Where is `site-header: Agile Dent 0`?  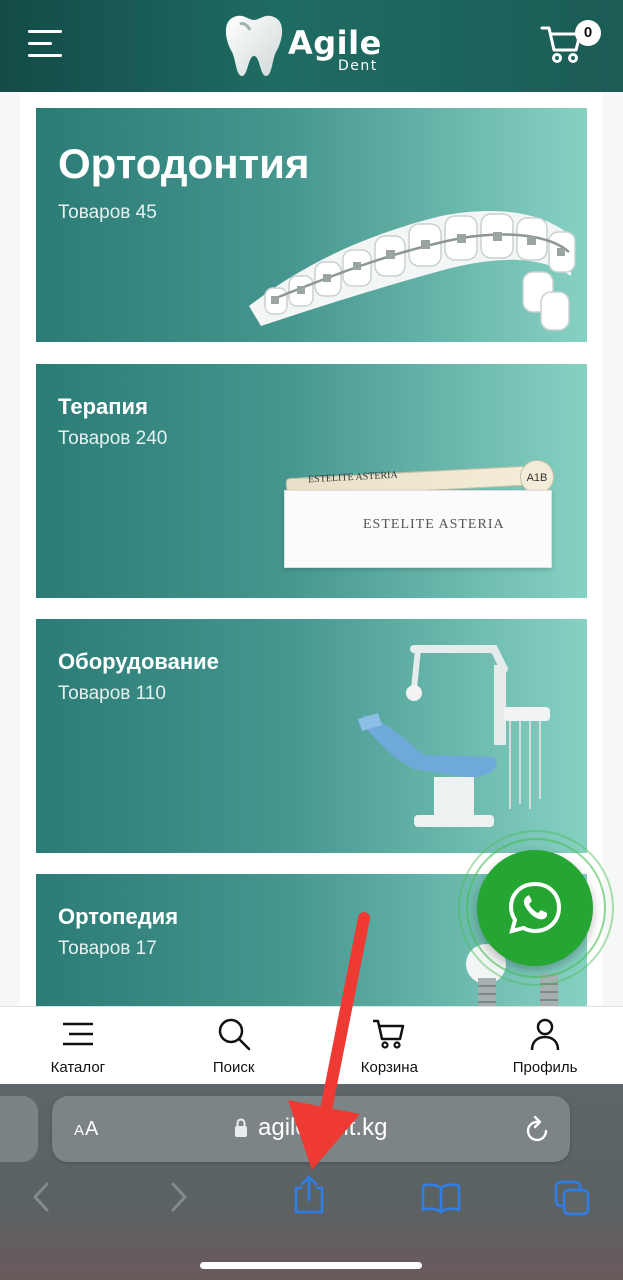 site-header: Agile Dent 0 is located at coordinates (311, 46).